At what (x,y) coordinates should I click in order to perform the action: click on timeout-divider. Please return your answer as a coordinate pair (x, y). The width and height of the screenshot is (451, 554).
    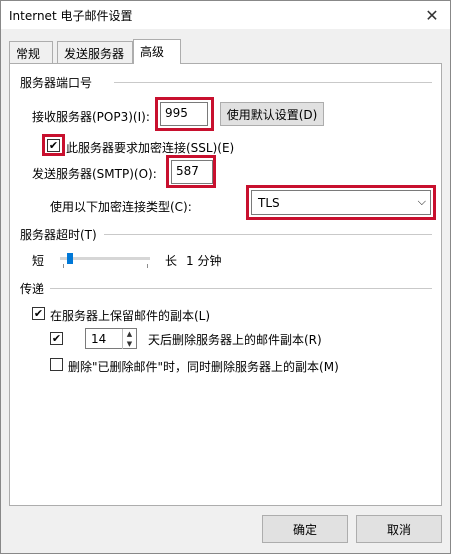
    Looking at the image, I should click on (268, 234).